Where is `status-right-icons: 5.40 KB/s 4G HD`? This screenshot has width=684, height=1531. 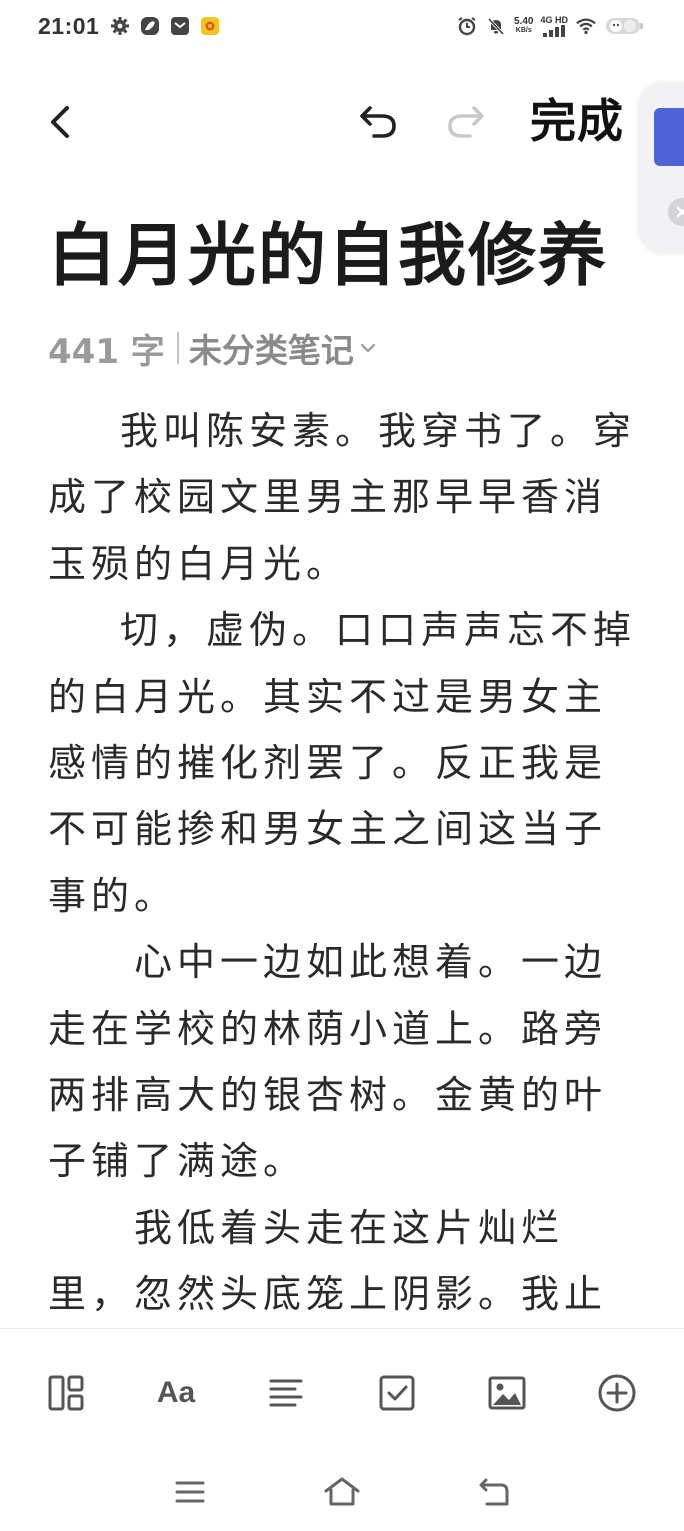
status-right-icons: 5.40 KB/s 4G HD is located at coordinates (551, 26).